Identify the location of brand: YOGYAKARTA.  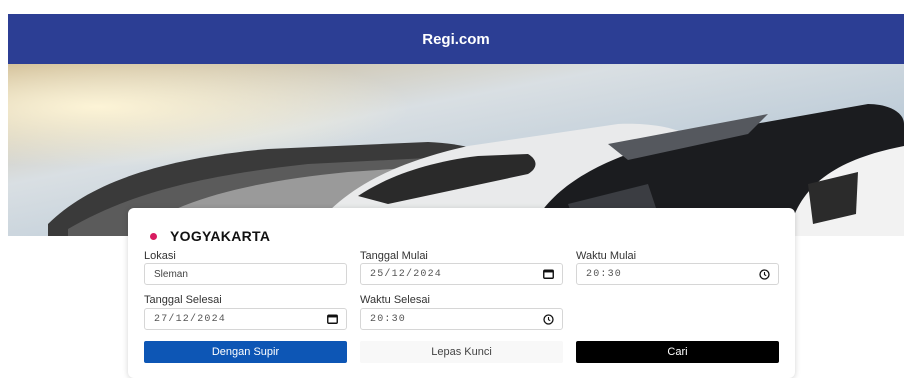
(210, 236).